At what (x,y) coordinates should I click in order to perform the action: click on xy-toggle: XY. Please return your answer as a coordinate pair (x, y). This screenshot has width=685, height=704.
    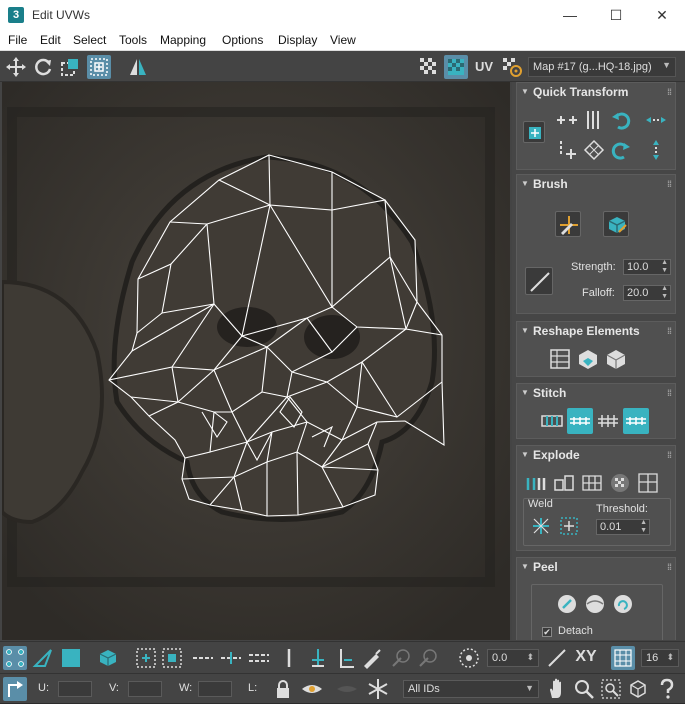
    Looking at the image, I should click on (586, 657).